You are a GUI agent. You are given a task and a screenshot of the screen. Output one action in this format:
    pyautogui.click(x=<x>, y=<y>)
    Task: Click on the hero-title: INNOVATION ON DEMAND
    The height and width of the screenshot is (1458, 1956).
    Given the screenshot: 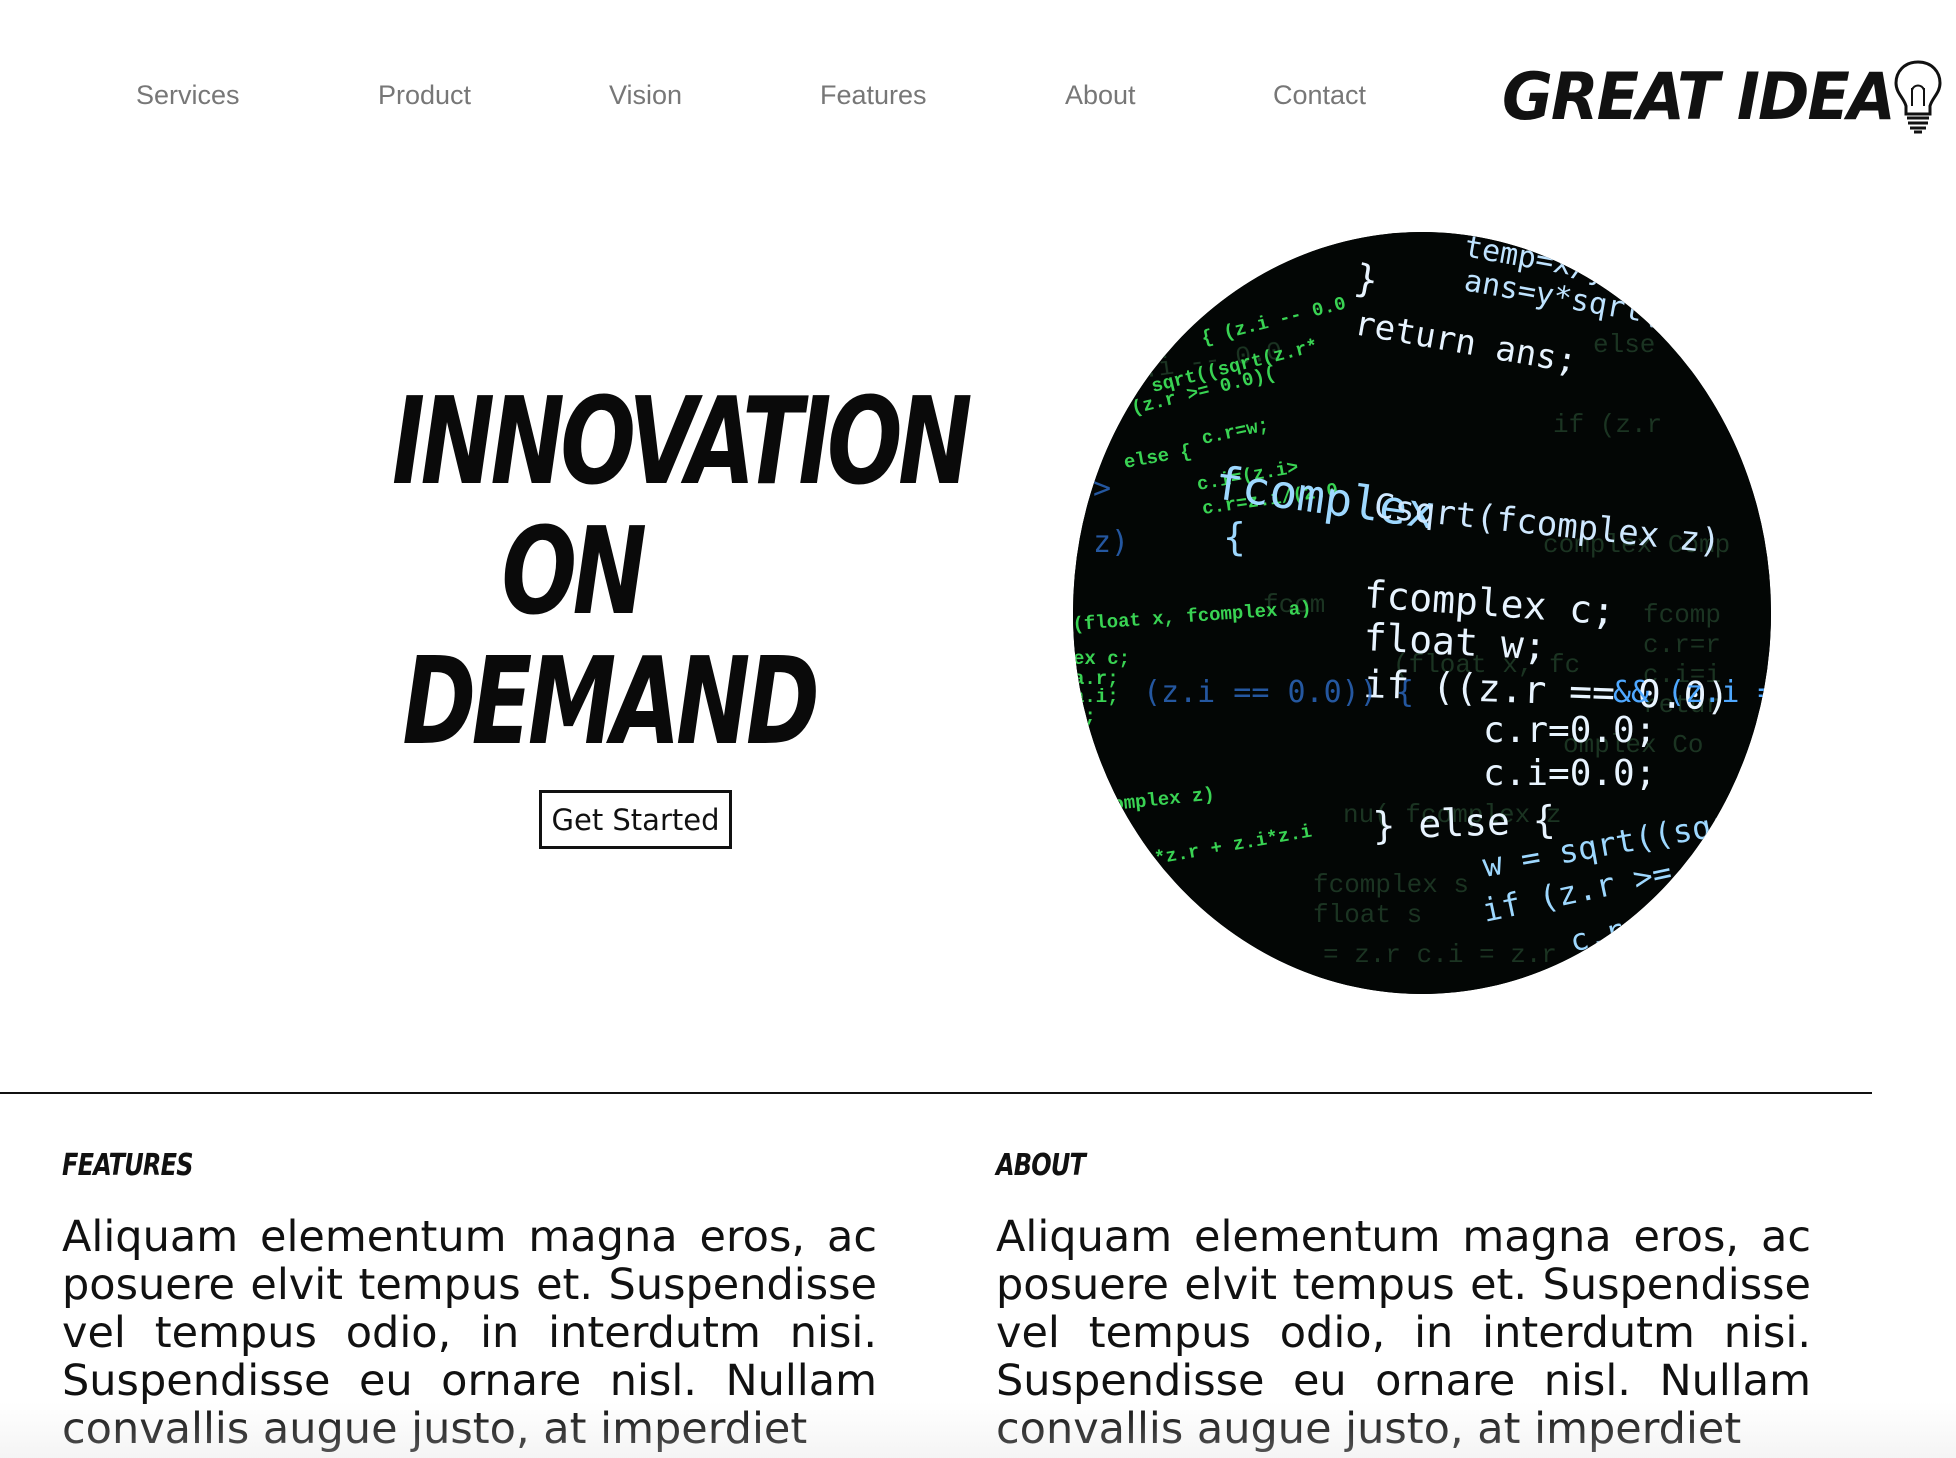 What is the action you would take?
    pyautogui.click(x=682, y=572)
    